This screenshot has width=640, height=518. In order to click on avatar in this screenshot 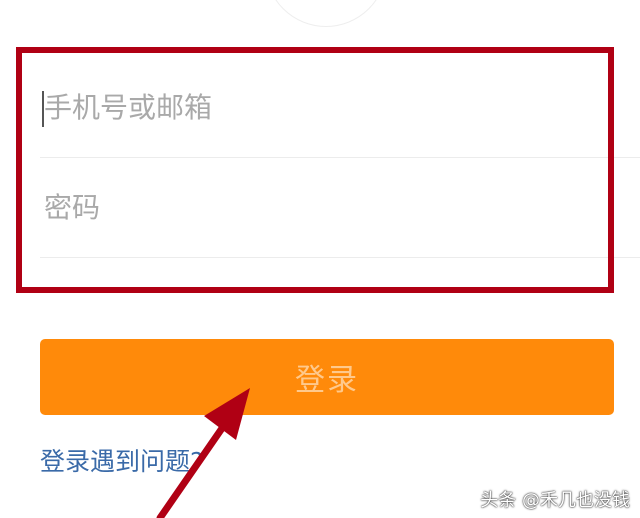, I will do `click(326, 13)`.